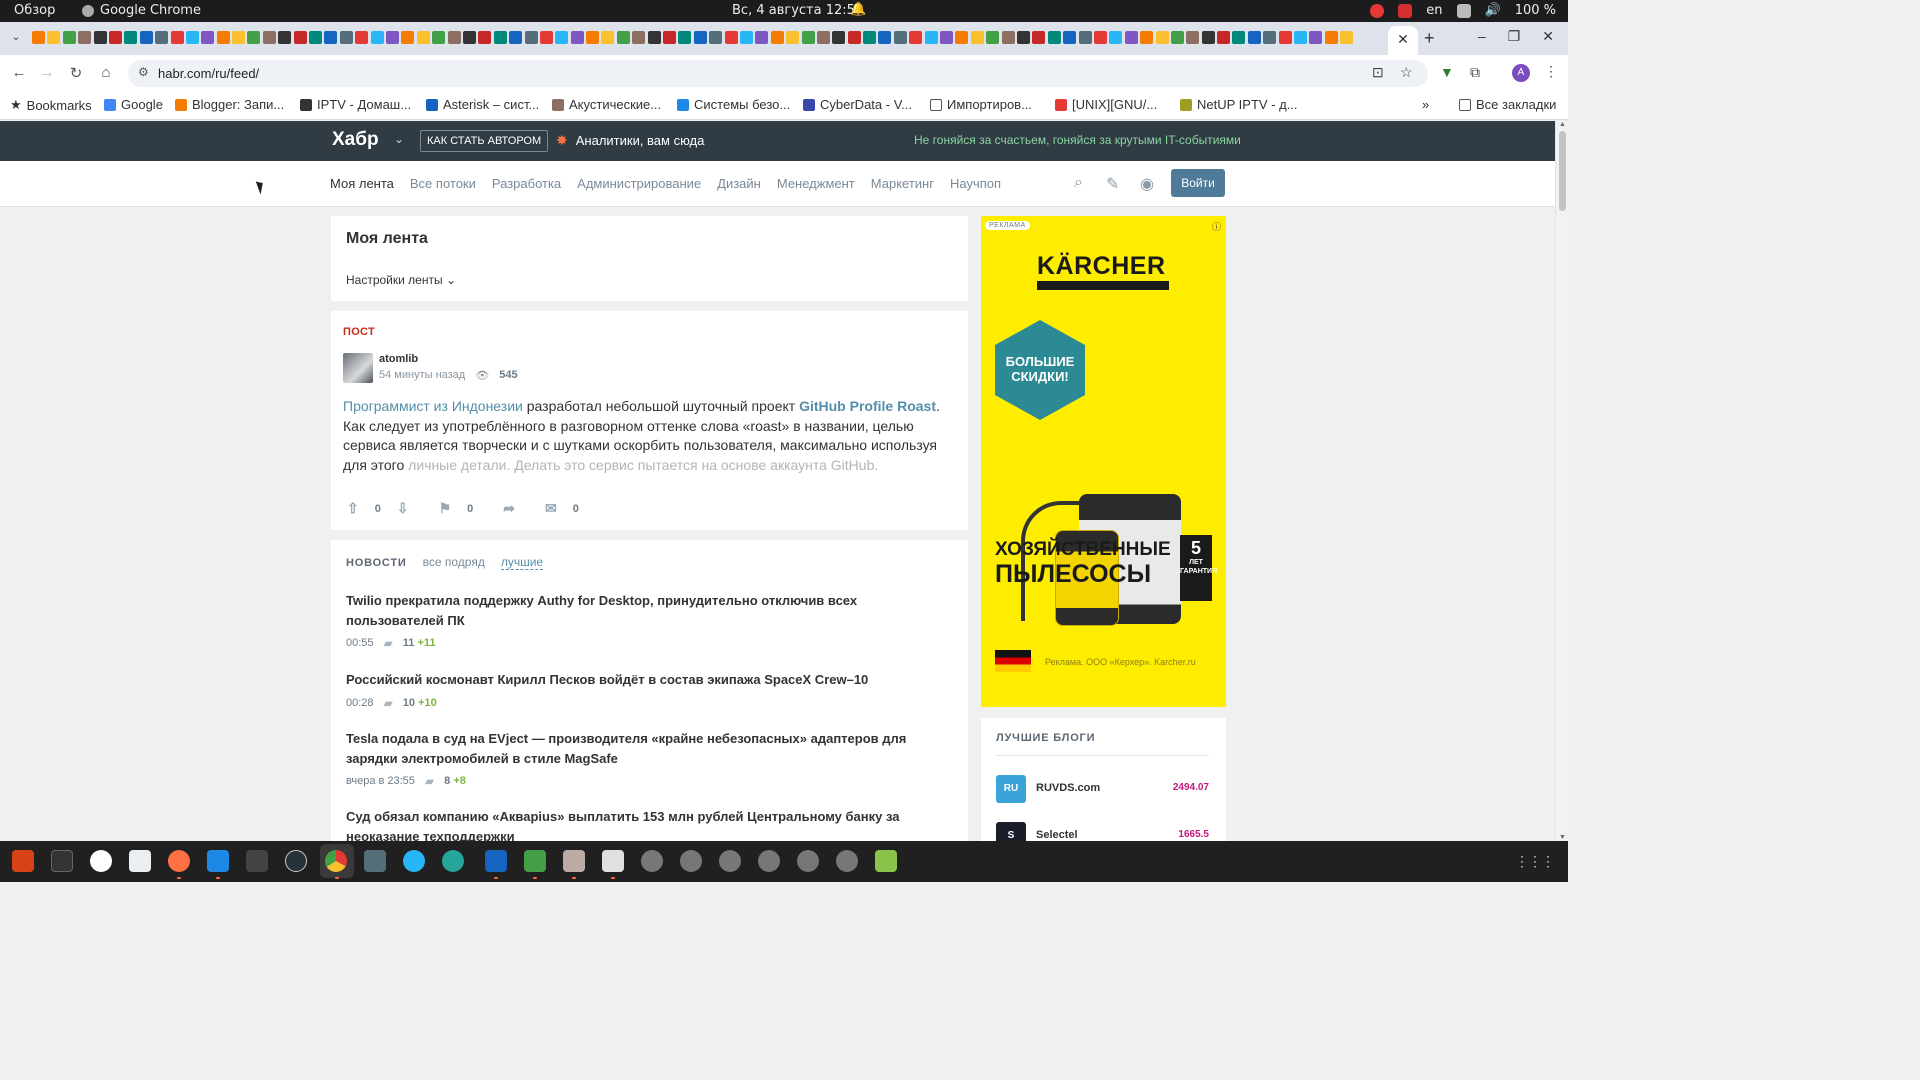 The image size is (1920, 1080). What do you see at coordinates (886, 861) in the screenshot?
I see `trash-icon` at bounding box center [886, 861].